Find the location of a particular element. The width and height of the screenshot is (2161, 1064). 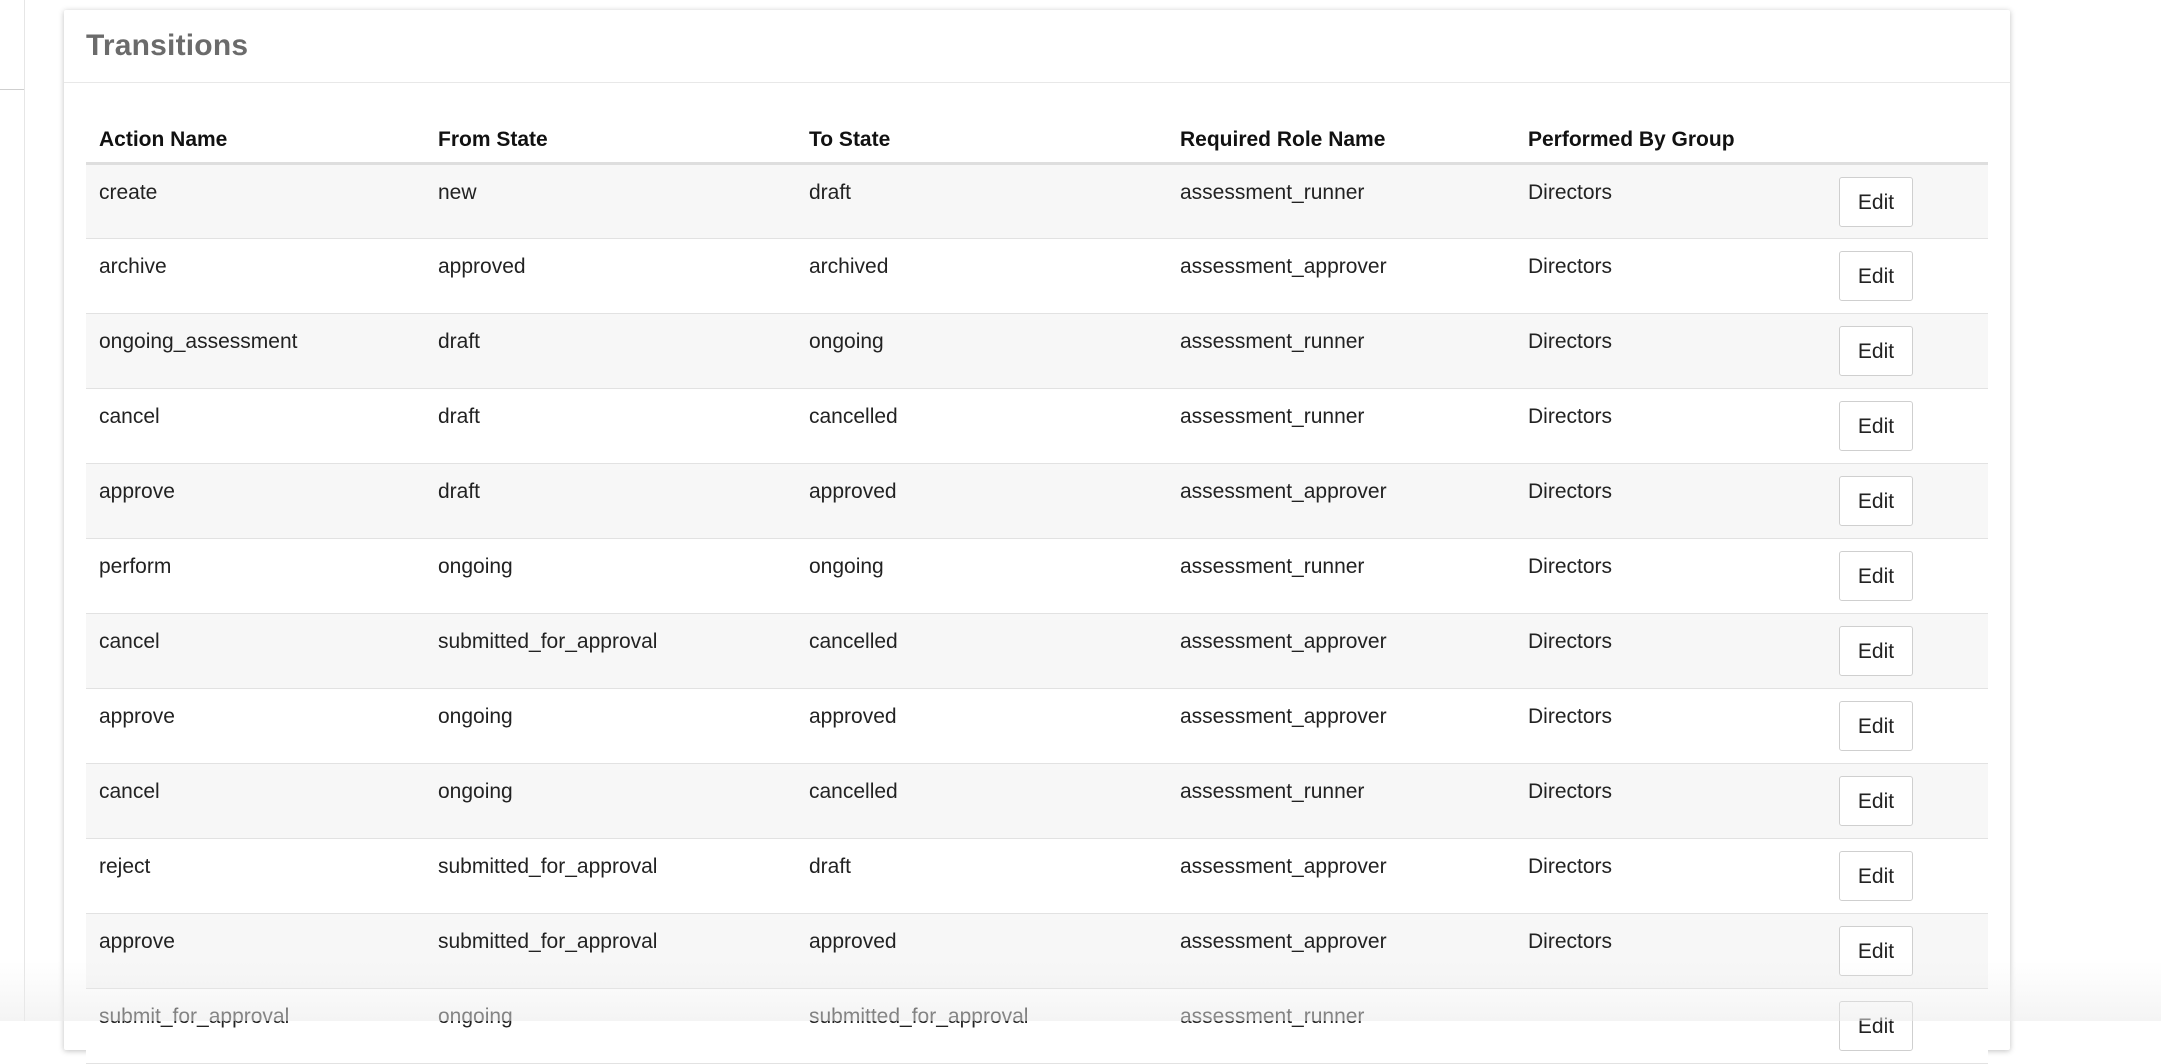

cell-to-state-text: approved is located at coordinates (853, 941).